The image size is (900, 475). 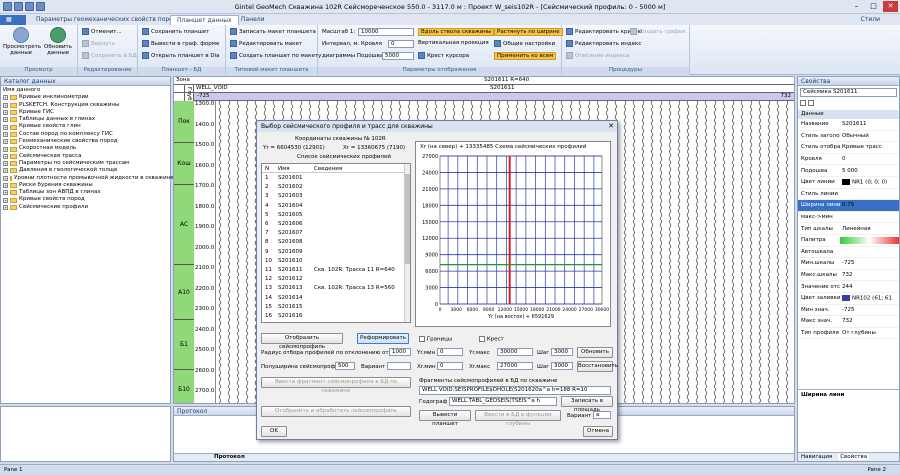 I want to click on file-menu-button: ▦, so click(x=13, y=20).